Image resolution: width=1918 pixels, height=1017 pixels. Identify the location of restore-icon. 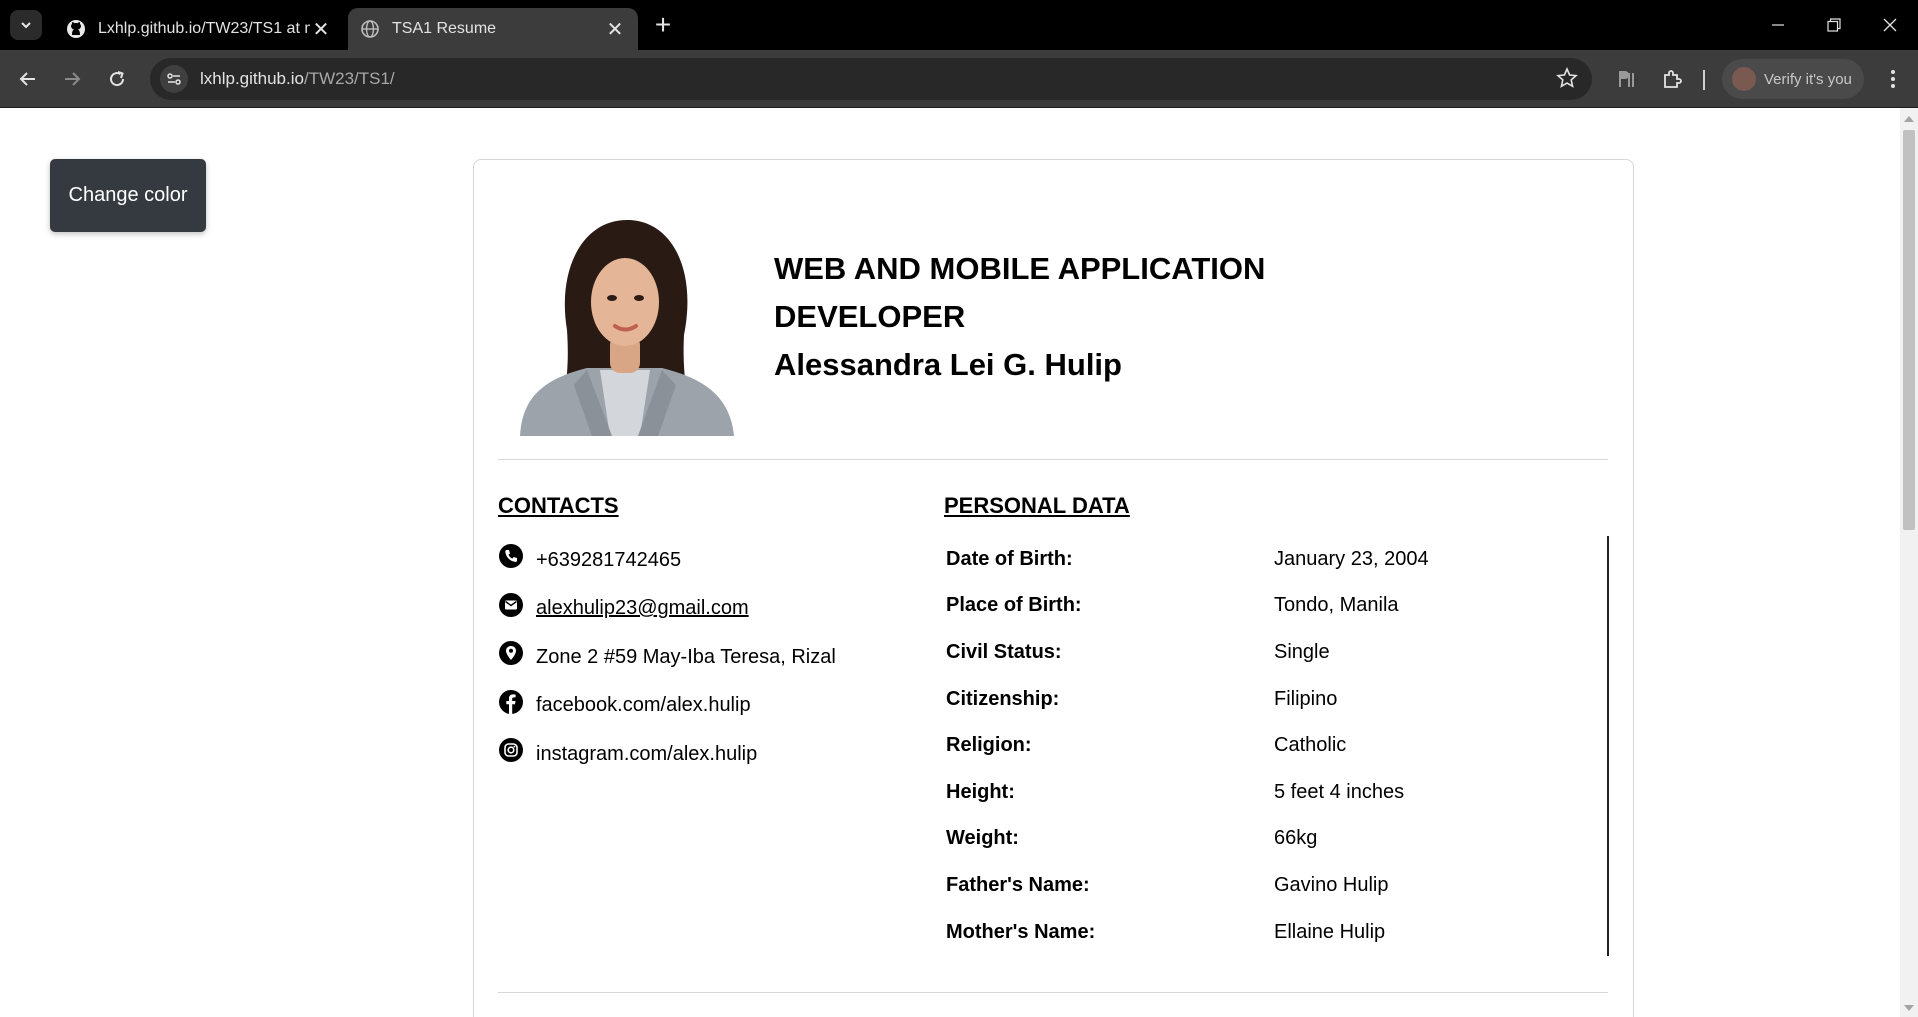
(1834, 25).